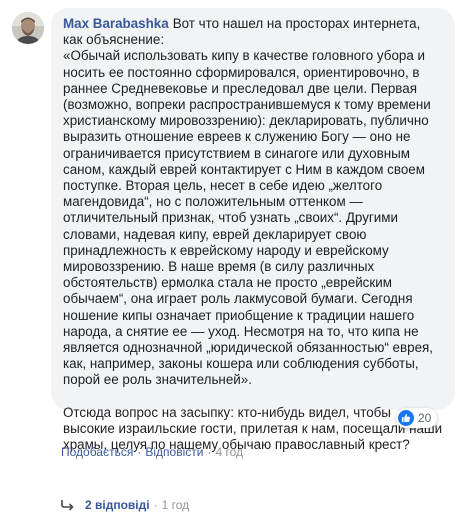  What do you see at coordinates (117, 505) in the screenshot?
I see `replies-count-link: 2 відповіді` at bounding box center [117, 505].